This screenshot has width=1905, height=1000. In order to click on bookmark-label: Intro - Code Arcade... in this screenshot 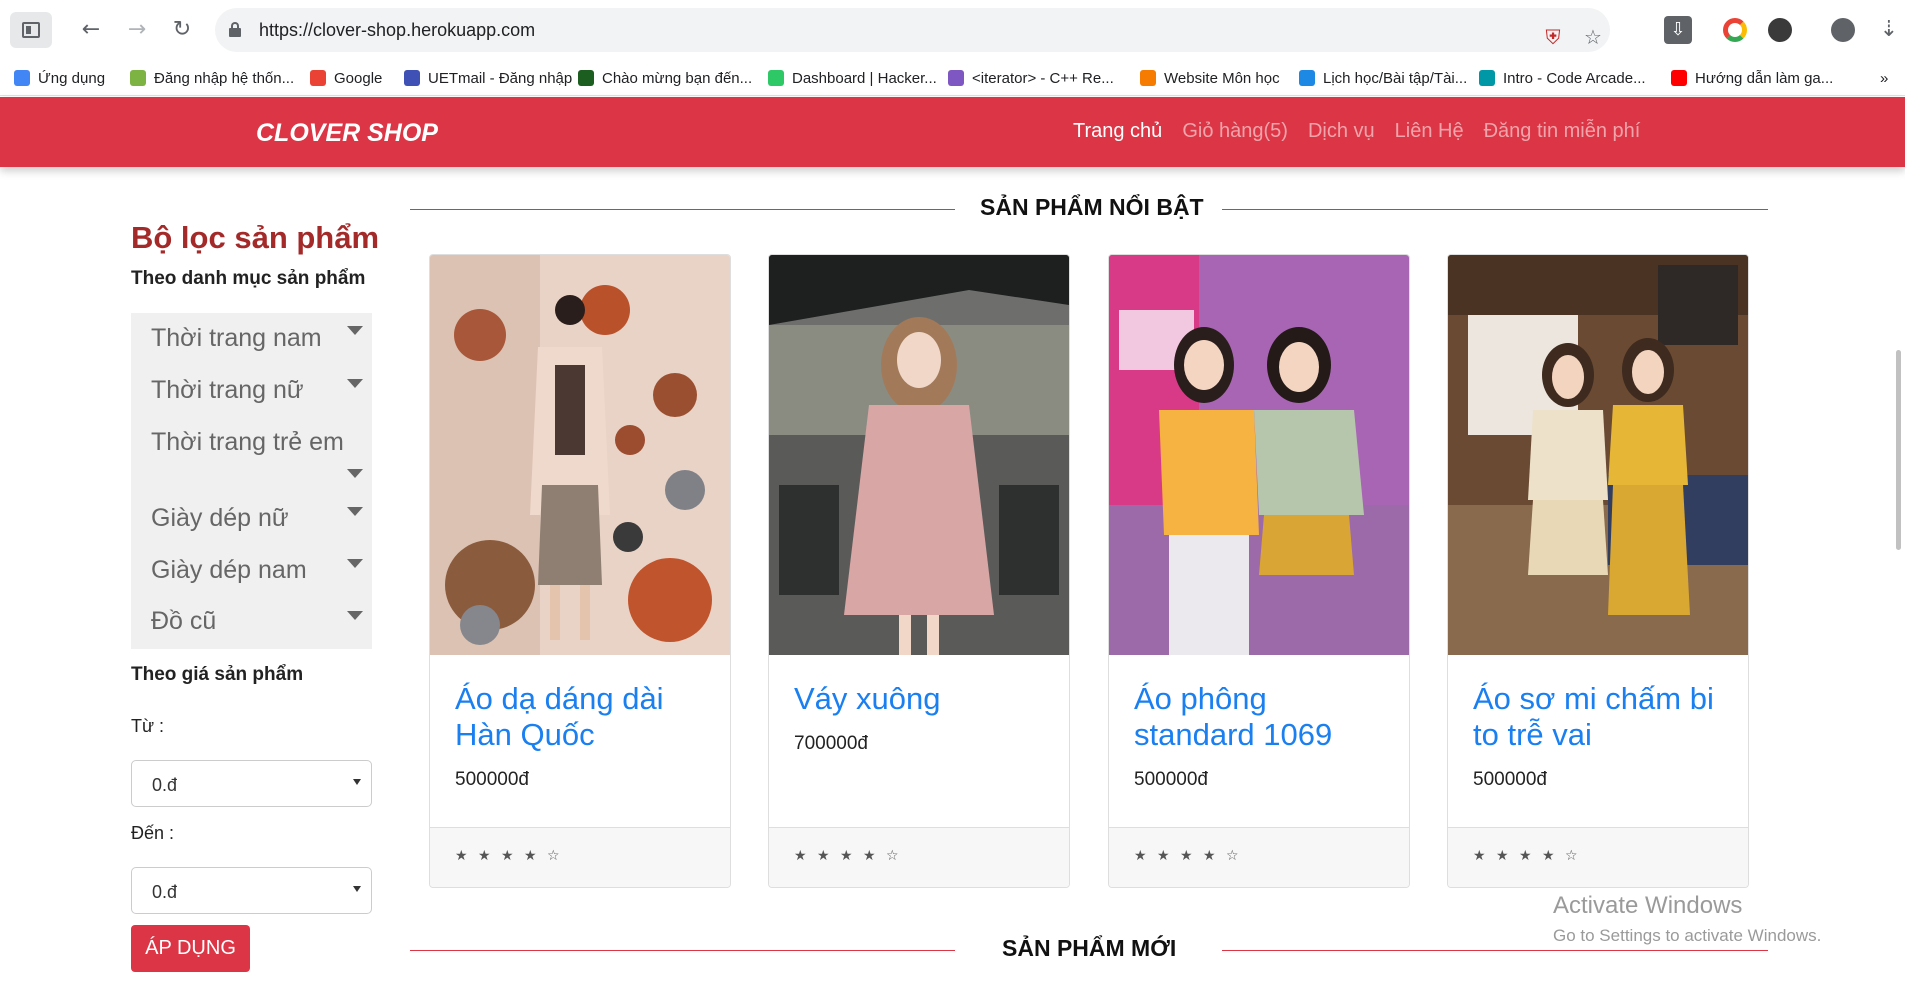, I will do `click(1574, 78)`.